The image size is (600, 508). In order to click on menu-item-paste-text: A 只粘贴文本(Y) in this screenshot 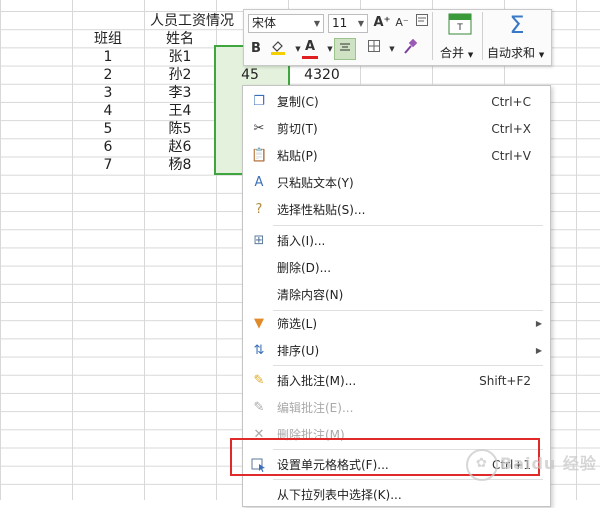, I will do `click(396, 182)`.